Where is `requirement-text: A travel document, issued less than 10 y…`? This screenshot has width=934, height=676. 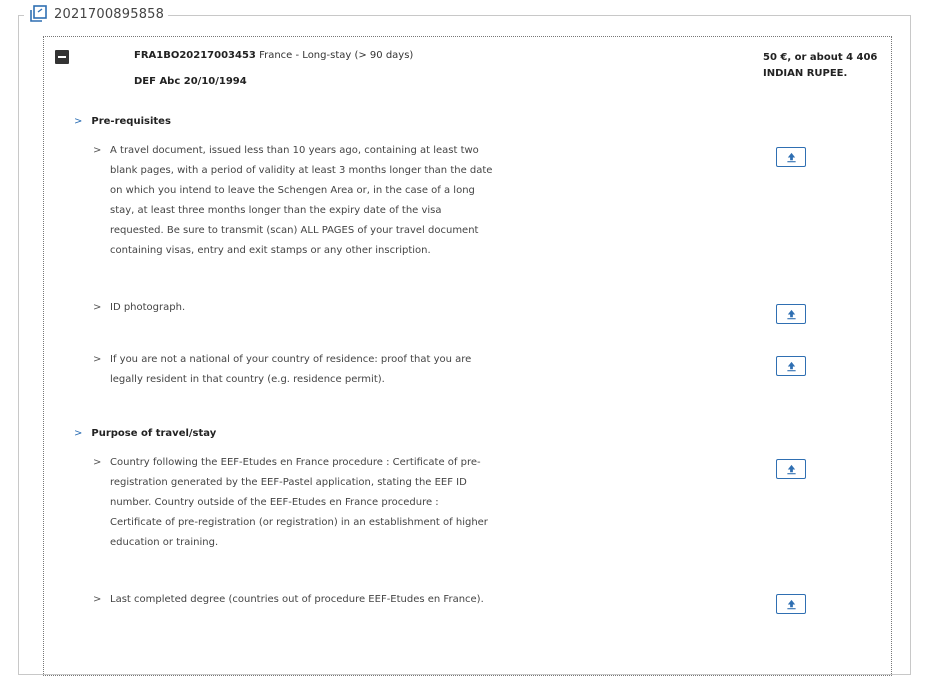 requirement-text: A travel document, issued less than 10 y… is located at coordinates (301, 200).